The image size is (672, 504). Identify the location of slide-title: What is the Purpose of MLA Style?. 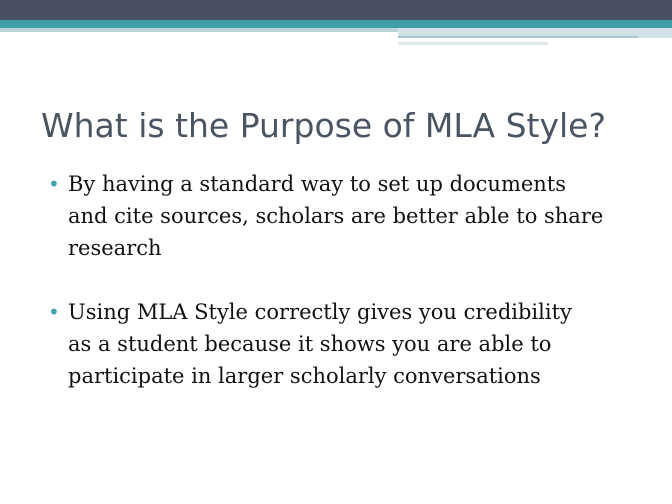
(323, 125).